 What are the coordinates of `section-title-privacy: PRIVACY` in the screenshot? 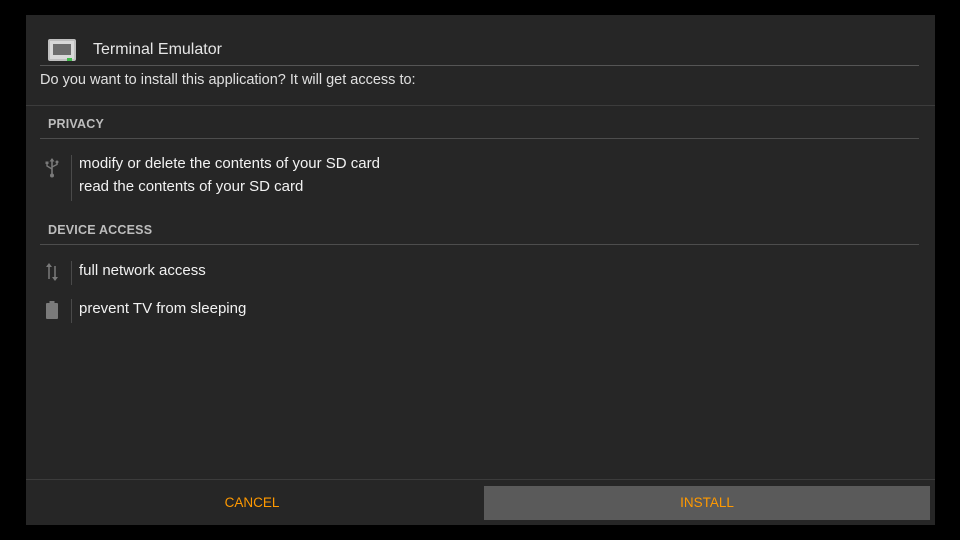 It's located at (76, 124).